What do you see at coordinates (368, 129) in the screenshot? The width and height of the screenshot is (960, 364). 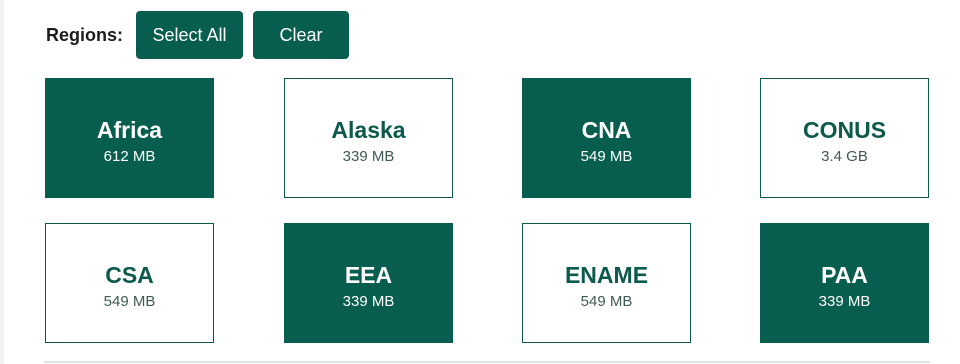 I see `region-name: Alaska` at bounding box center [368, 129].